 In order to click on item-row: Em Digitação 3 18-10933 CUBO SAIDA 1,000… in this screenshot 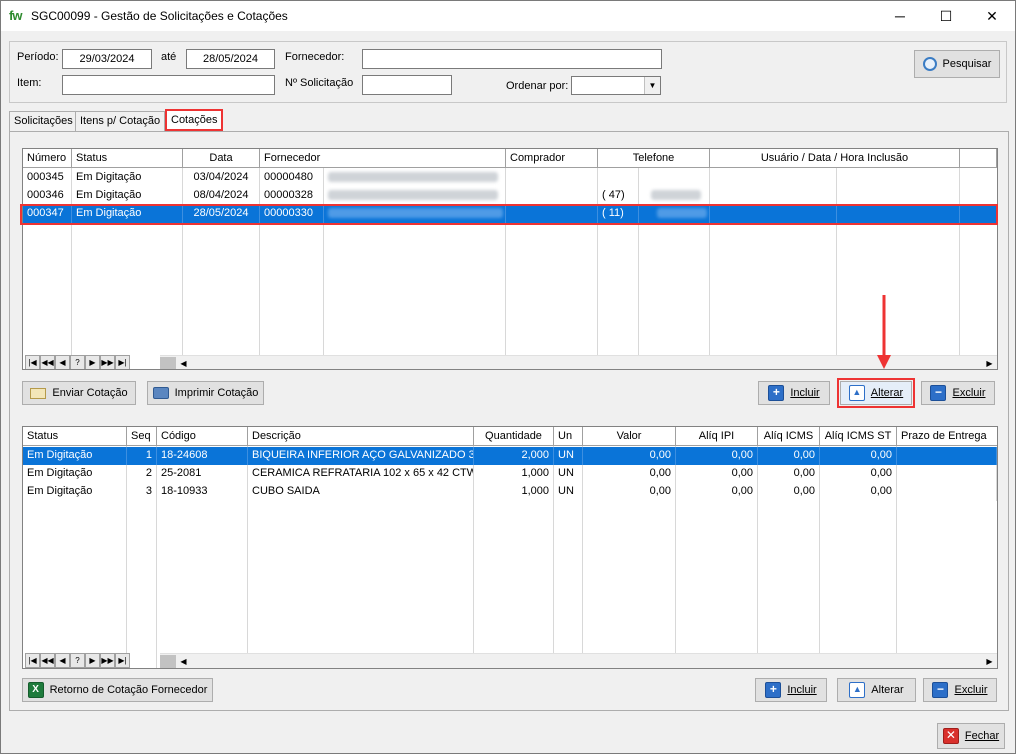, I will do `click(510, 492)`.